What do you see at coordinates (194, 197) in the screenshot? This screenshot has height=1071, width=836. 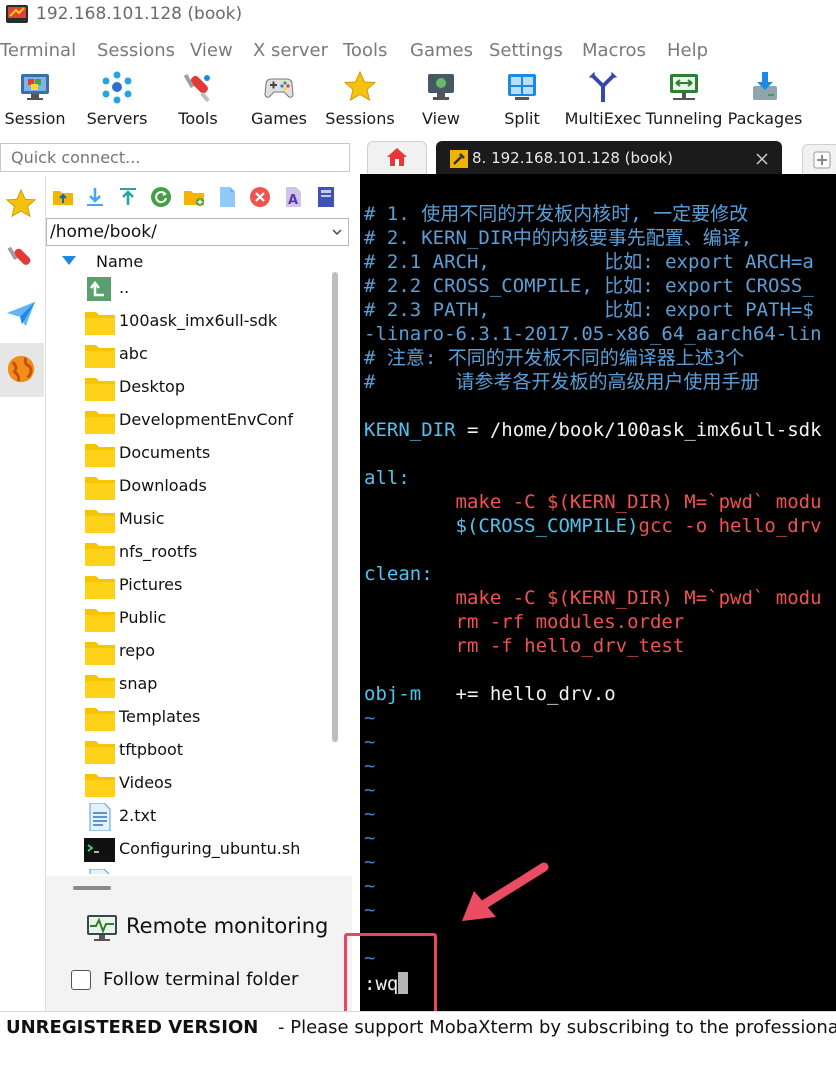 I see `new-folder-icon` at bounding box center [194, 197].